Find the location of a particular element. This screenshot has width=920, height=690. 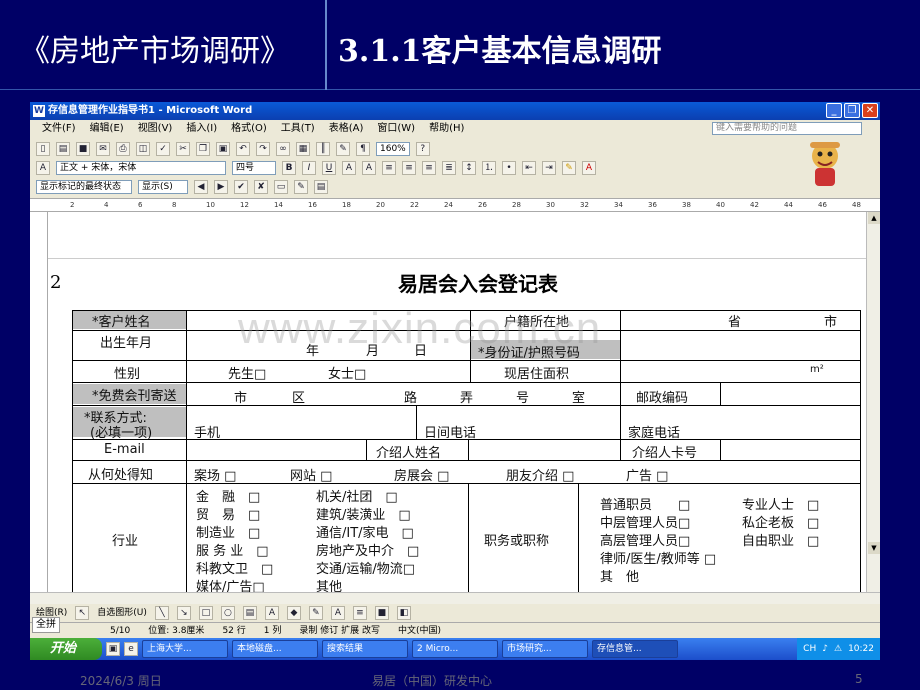

menu-help: 帮助(H) is located at coordinates (446, 129).